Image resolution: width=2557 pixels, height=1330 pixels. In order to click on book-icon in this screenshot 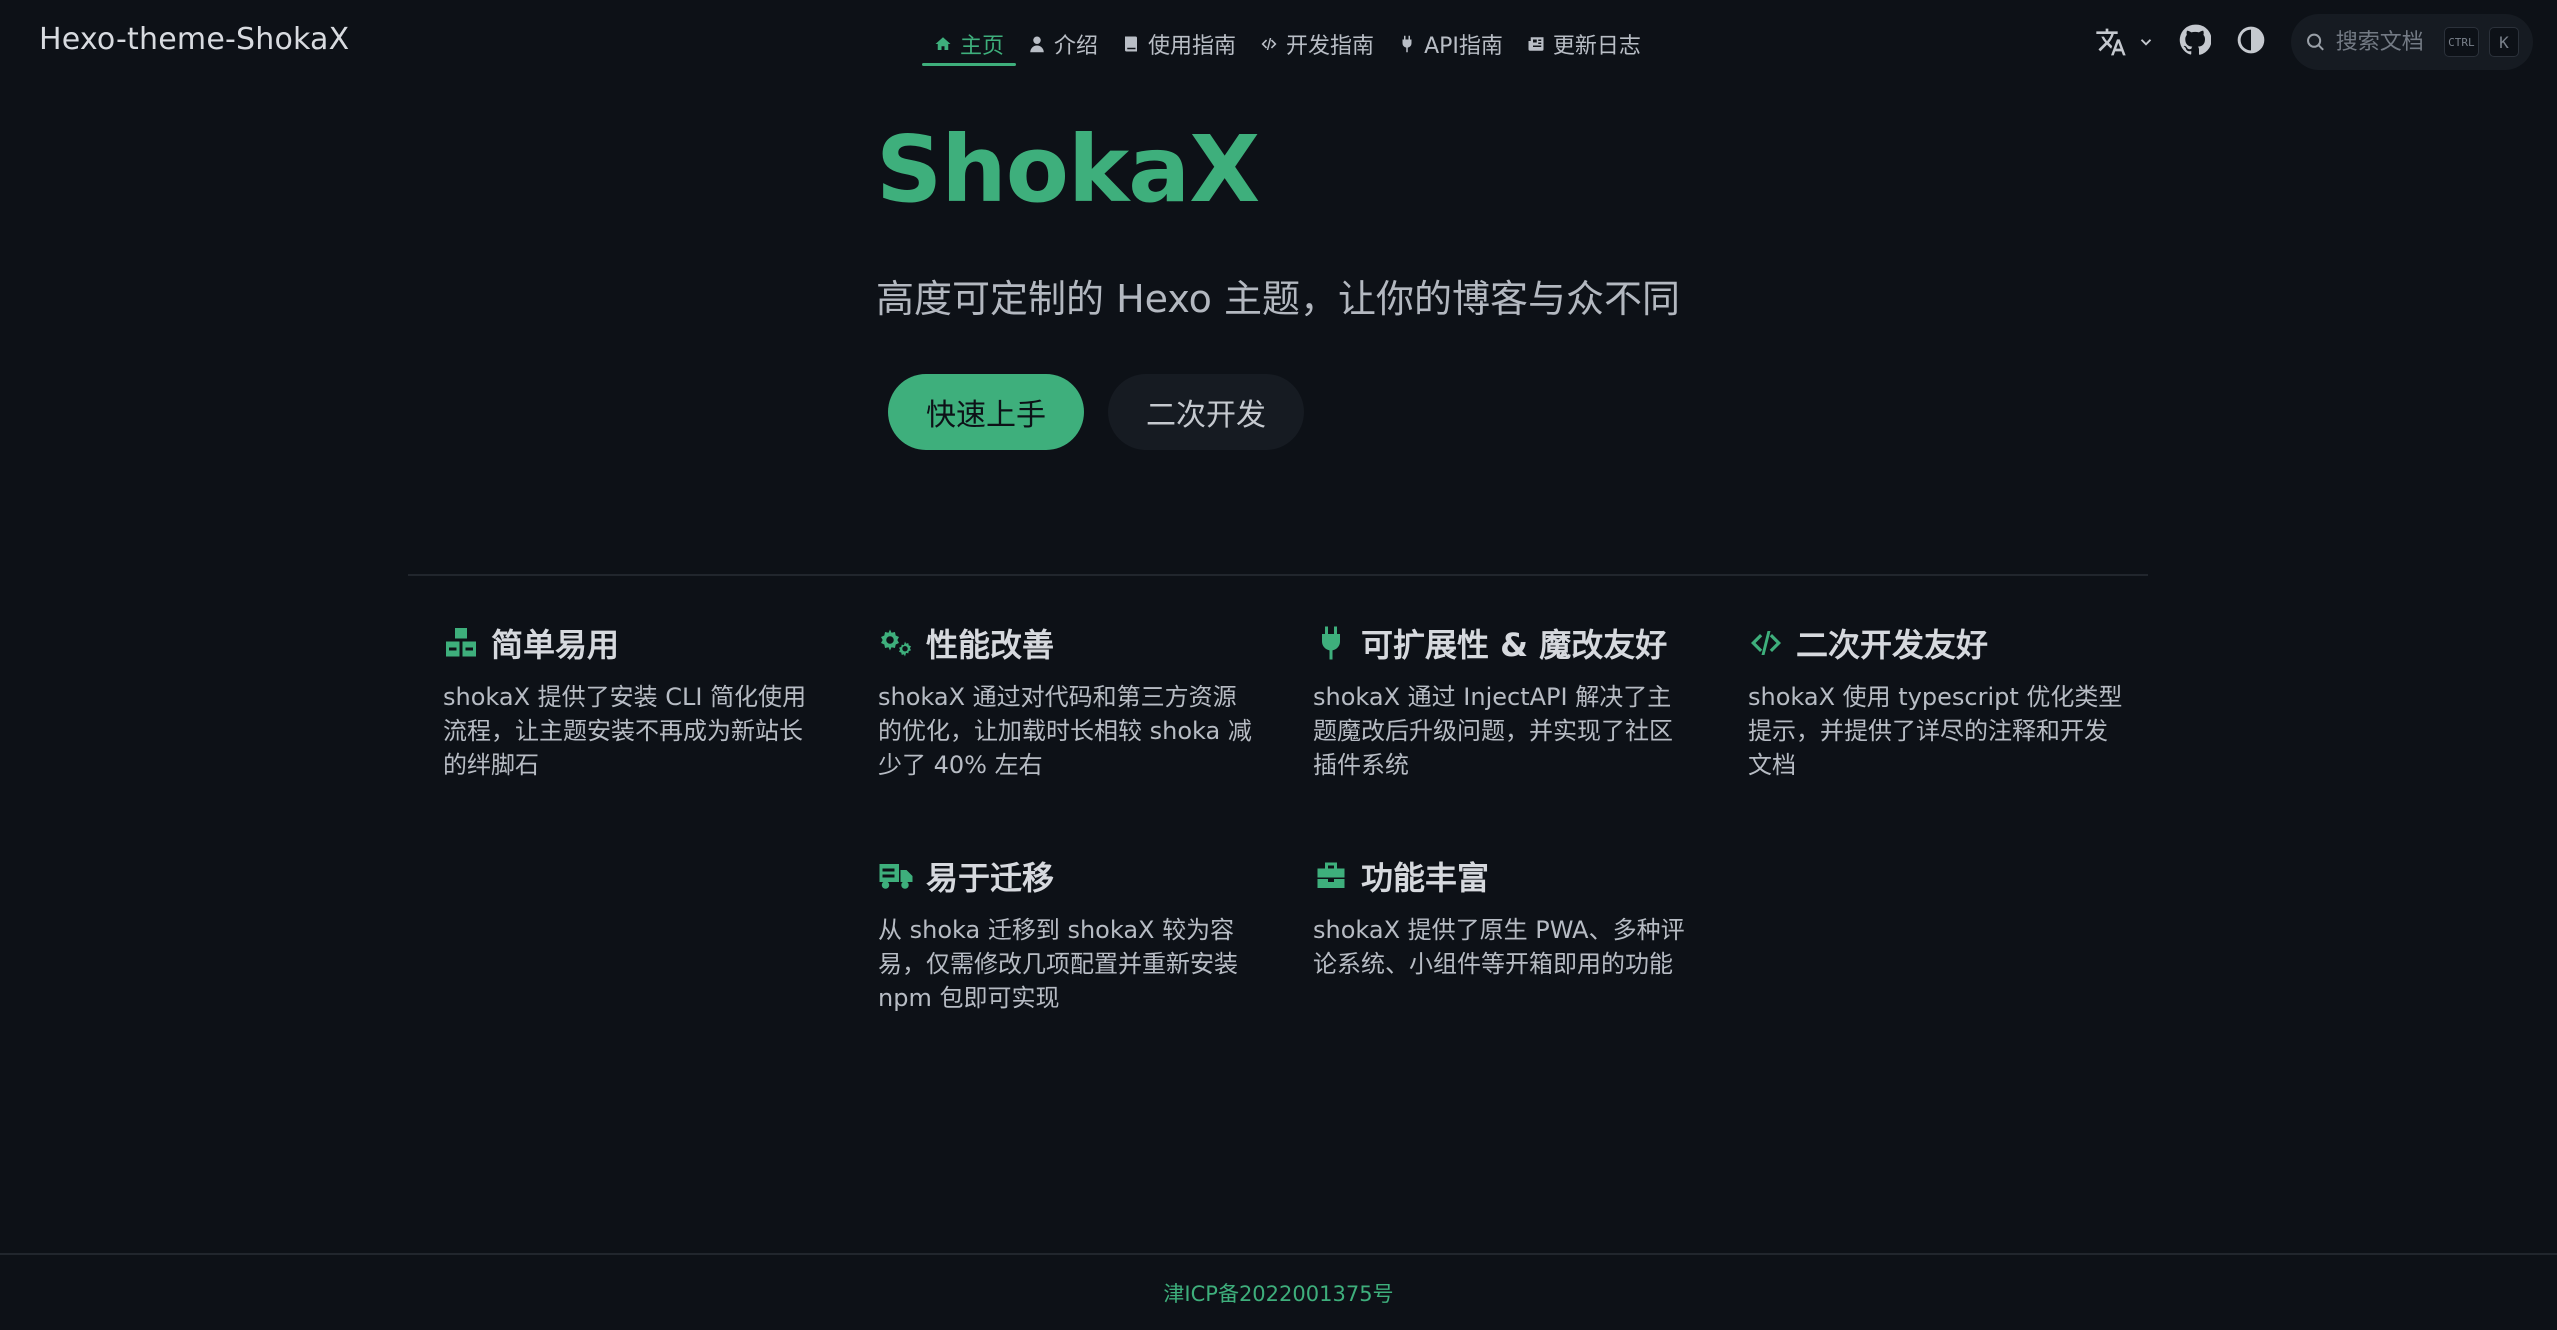, I will do `click(1131, 44)`.